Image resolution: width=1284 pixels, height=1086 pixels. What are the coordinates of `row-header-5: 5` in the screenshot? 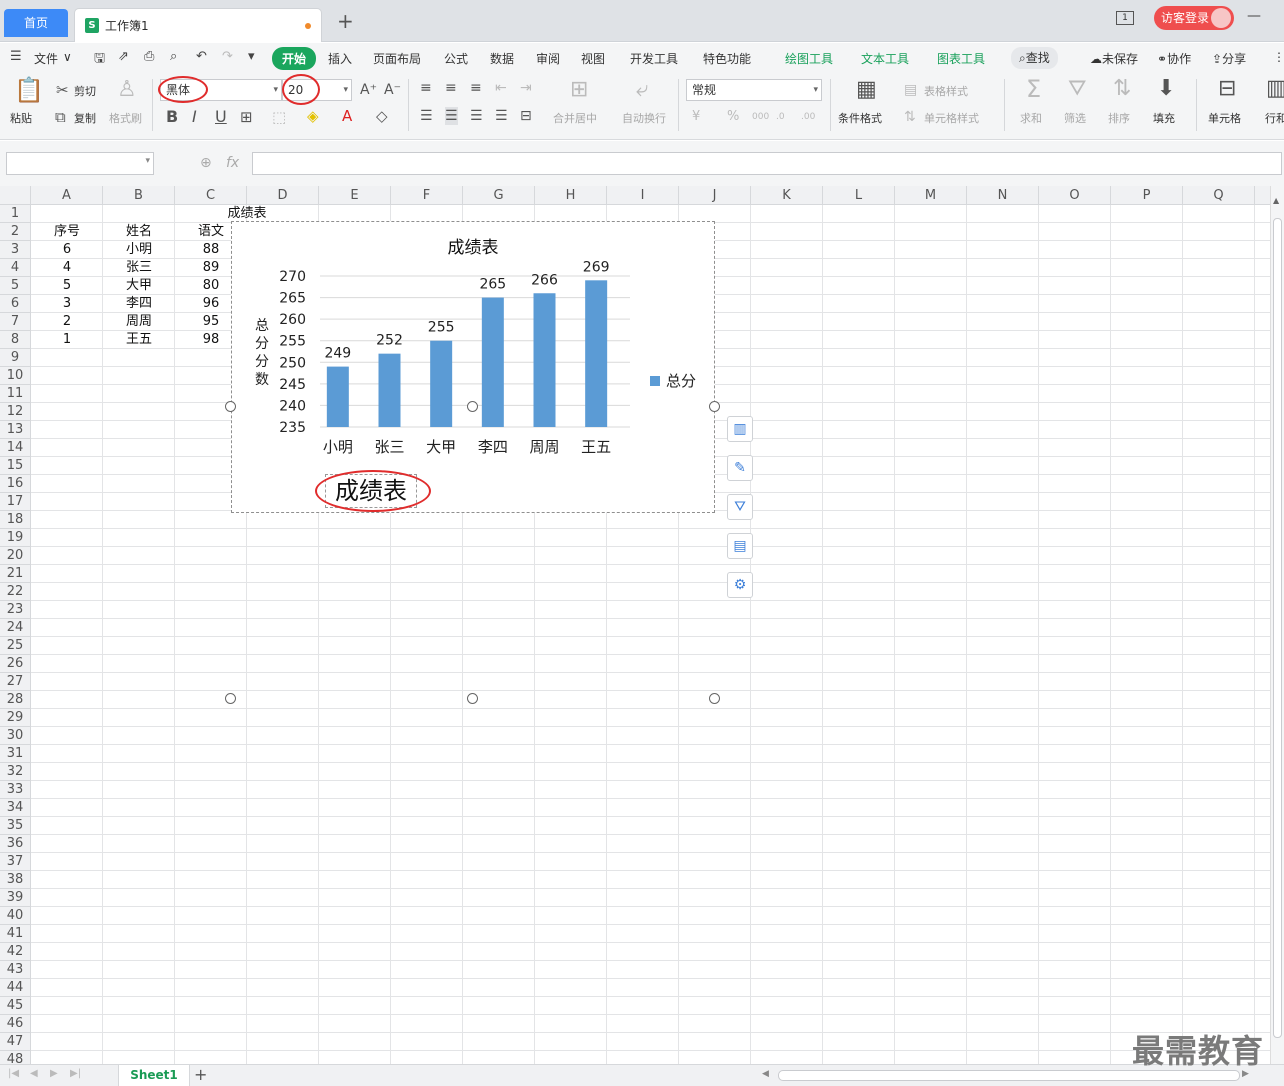 It's located at (15, 286).